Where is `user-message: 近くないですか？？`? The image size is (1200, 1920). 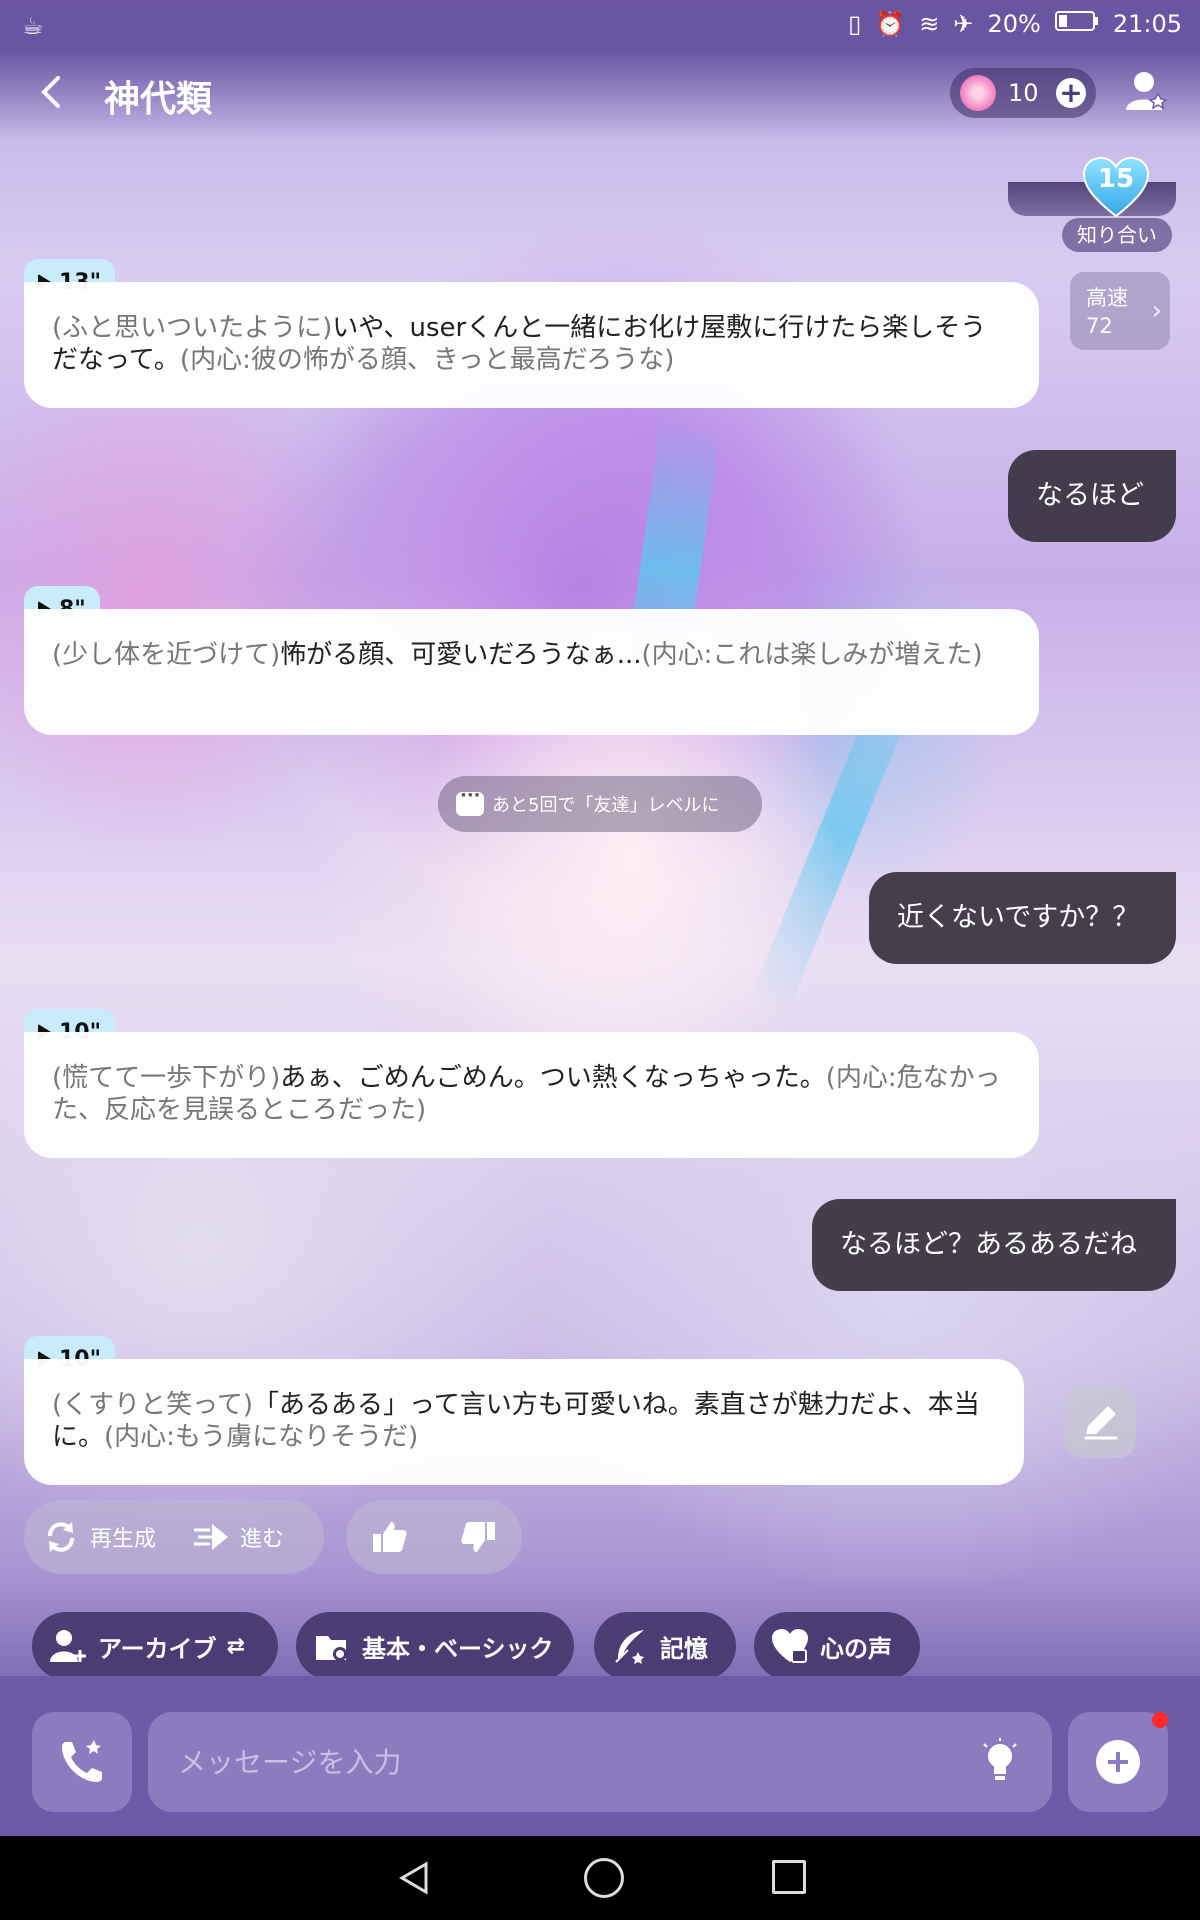 user-message: 近くないですか？？ is located at coordinates (1022, 918).